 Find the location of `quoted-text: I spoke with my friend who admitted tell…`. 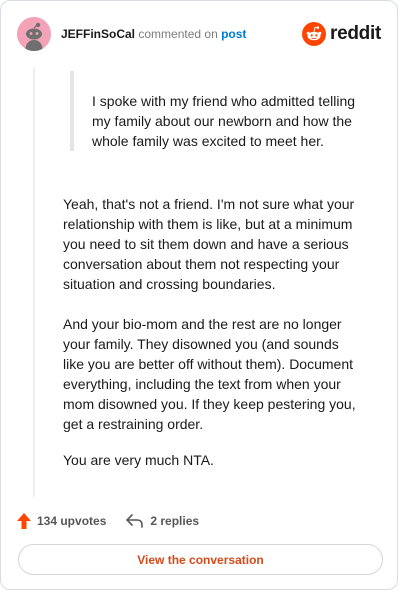

quoted-text: I spoke with my friend who admitted tell… is located at coordinates (215, 111).